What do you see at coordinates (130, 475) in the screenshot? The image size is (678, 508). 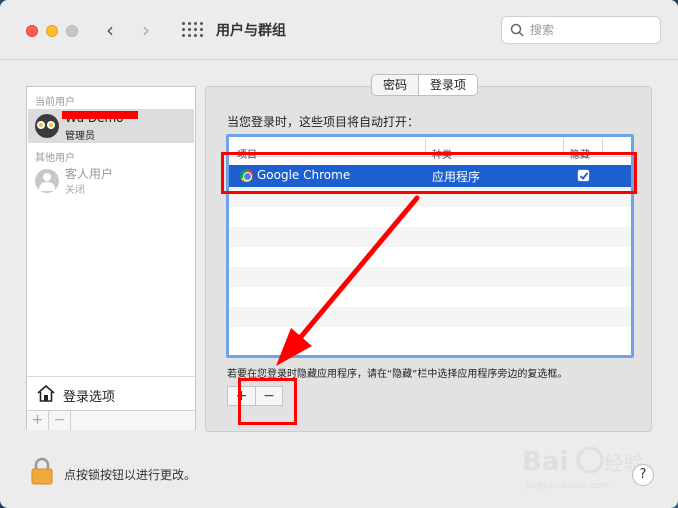 I see `lock-hint-text: 点按锁按钮以进行更改。` at bounding box center [130, 475].